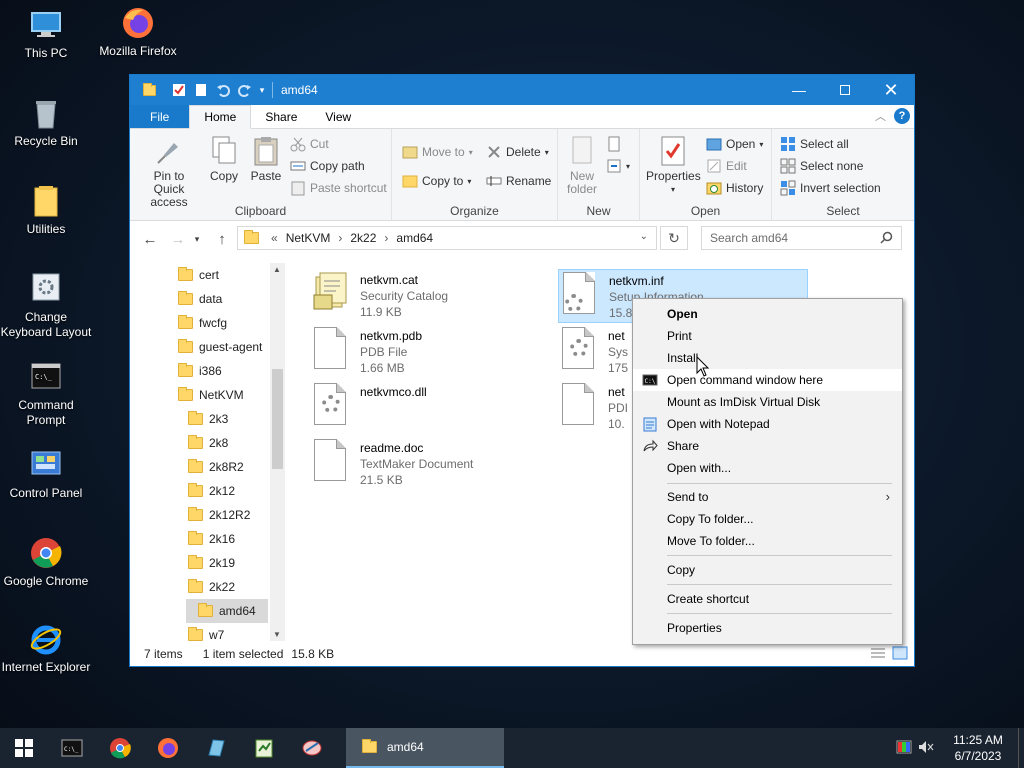  I want to click on menu-item-open-with-notepad: Open with Notepad, so click(767, 424).